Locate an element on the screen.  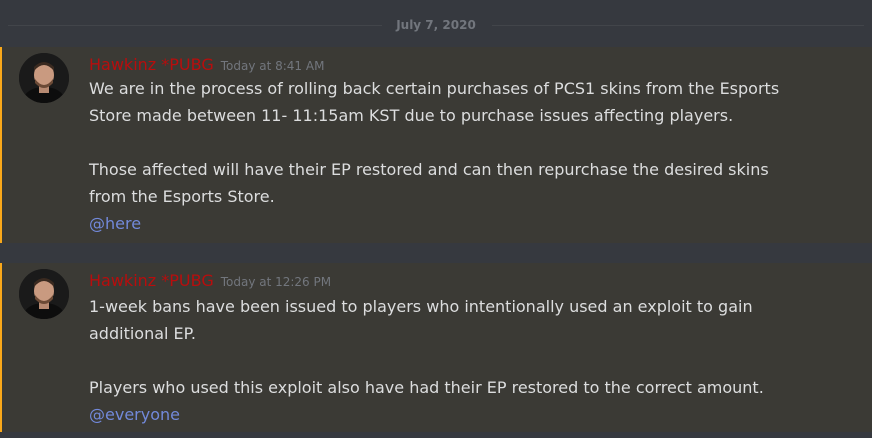
message-header: Hawkinz *PUBG Today at 8:41 AM is located at coordinates (206, 65).